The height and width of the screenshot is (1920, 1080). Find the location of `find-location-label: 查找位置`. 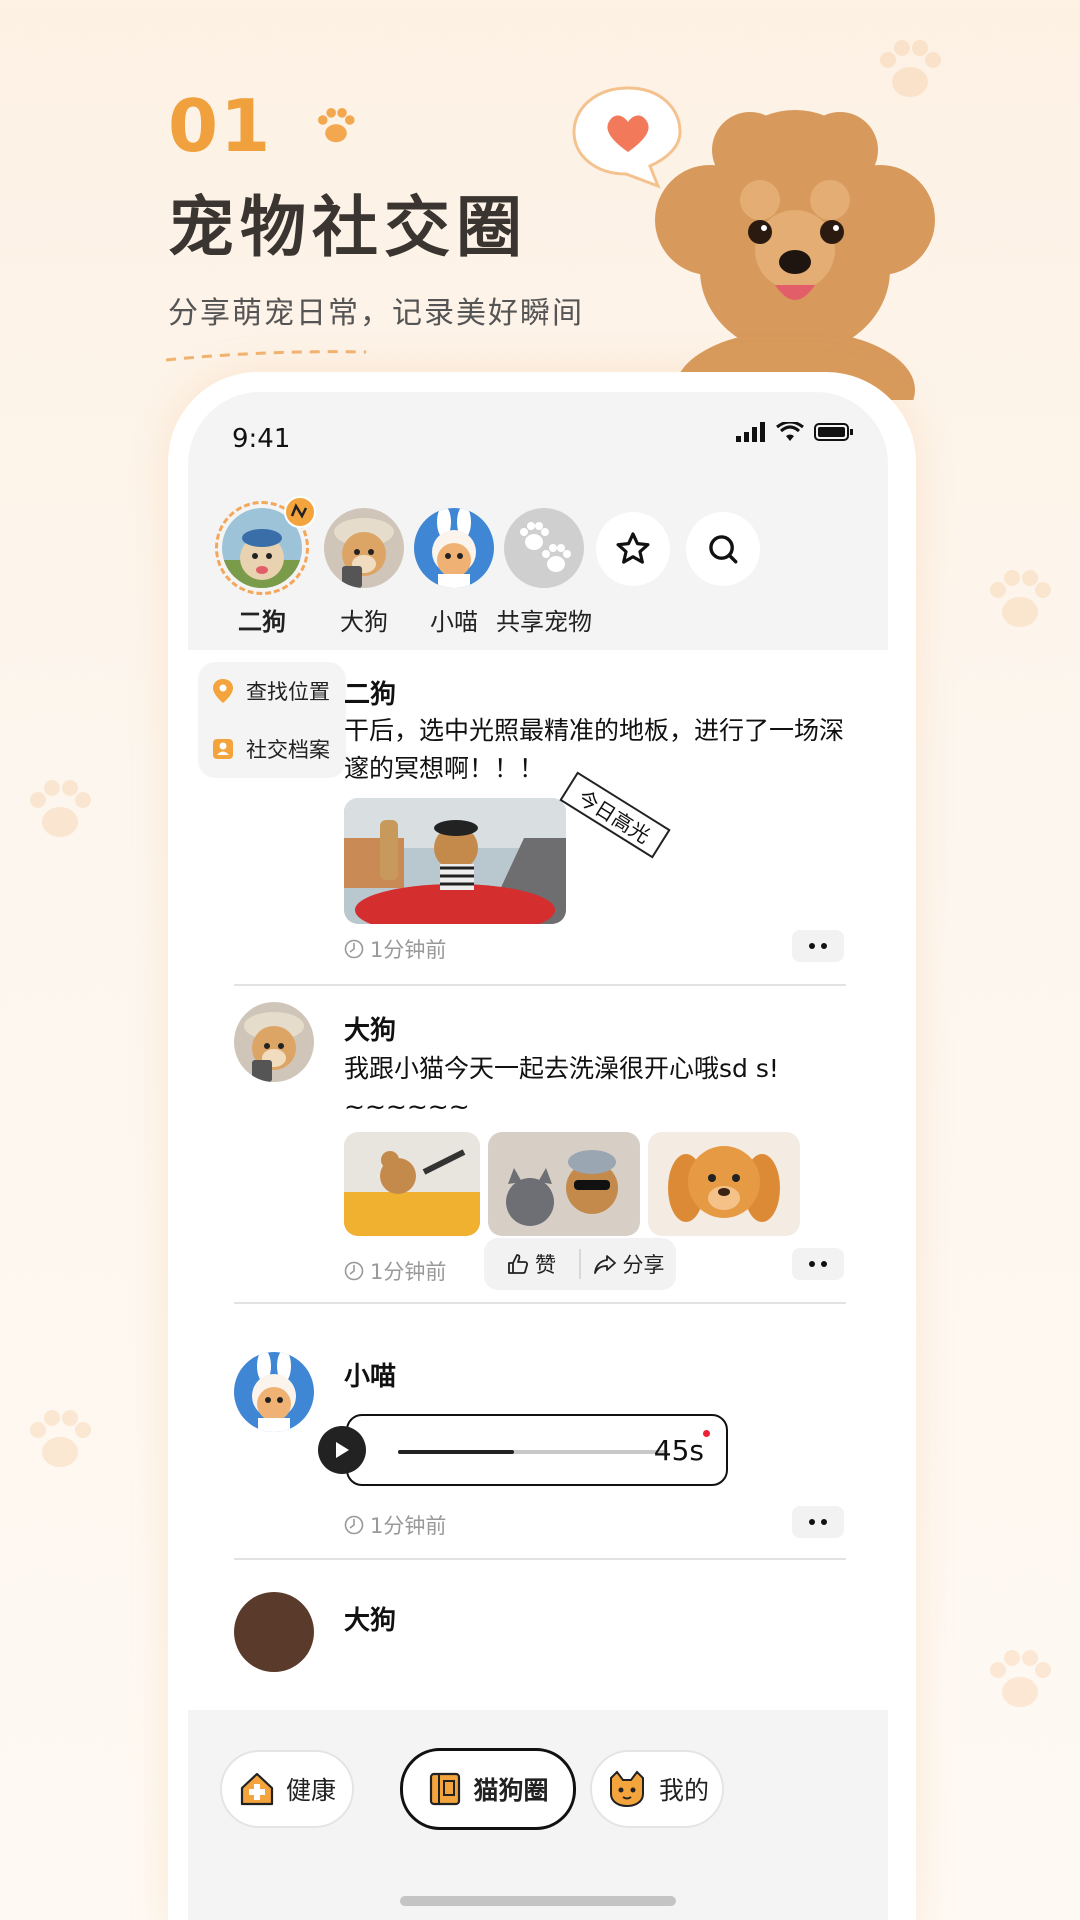

find-location-label: 查找位置 is located at coordinates (288, 692).